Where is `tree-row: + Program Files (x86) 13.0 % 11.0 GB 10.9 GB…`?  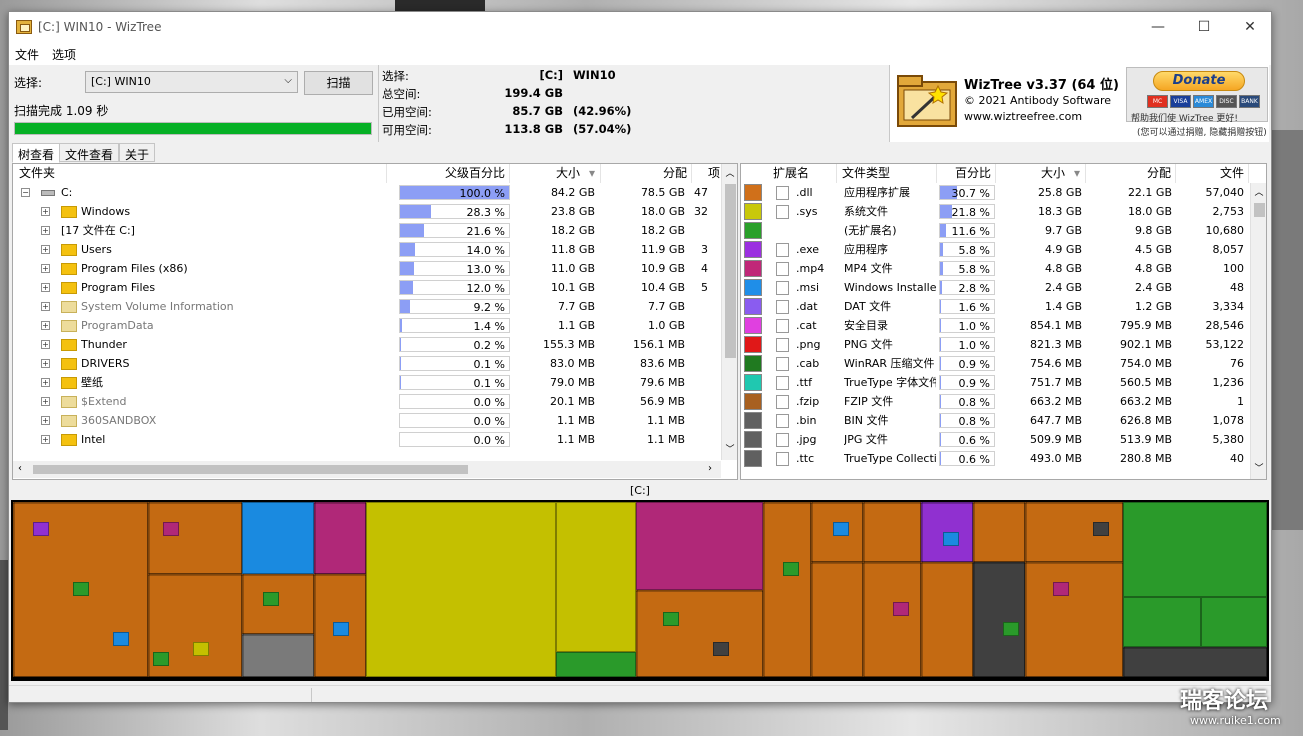 tree-row: + Program Files (x86) 13.0 % 11.0 GB 10.9 GB… is located at coordinates (375, 268).